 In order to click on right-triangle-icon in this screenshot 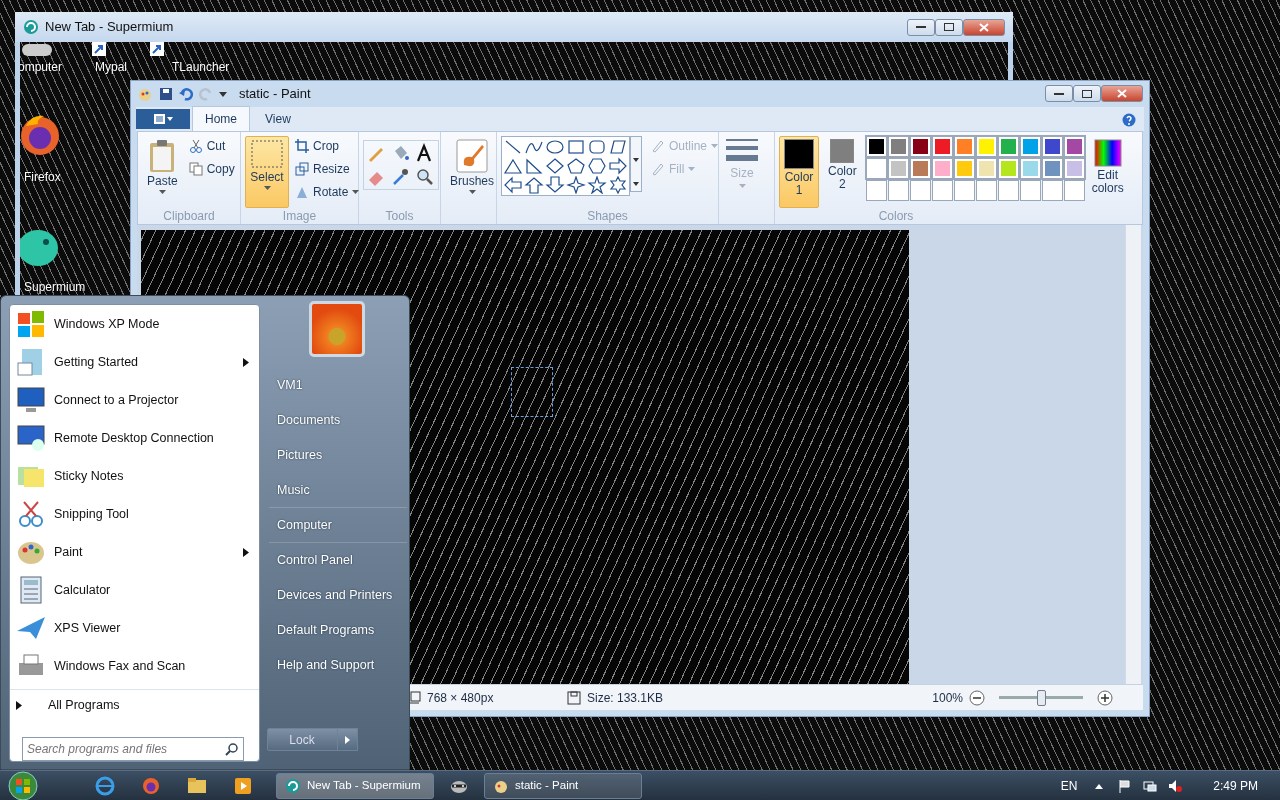, I will do `click(534, 165)`.